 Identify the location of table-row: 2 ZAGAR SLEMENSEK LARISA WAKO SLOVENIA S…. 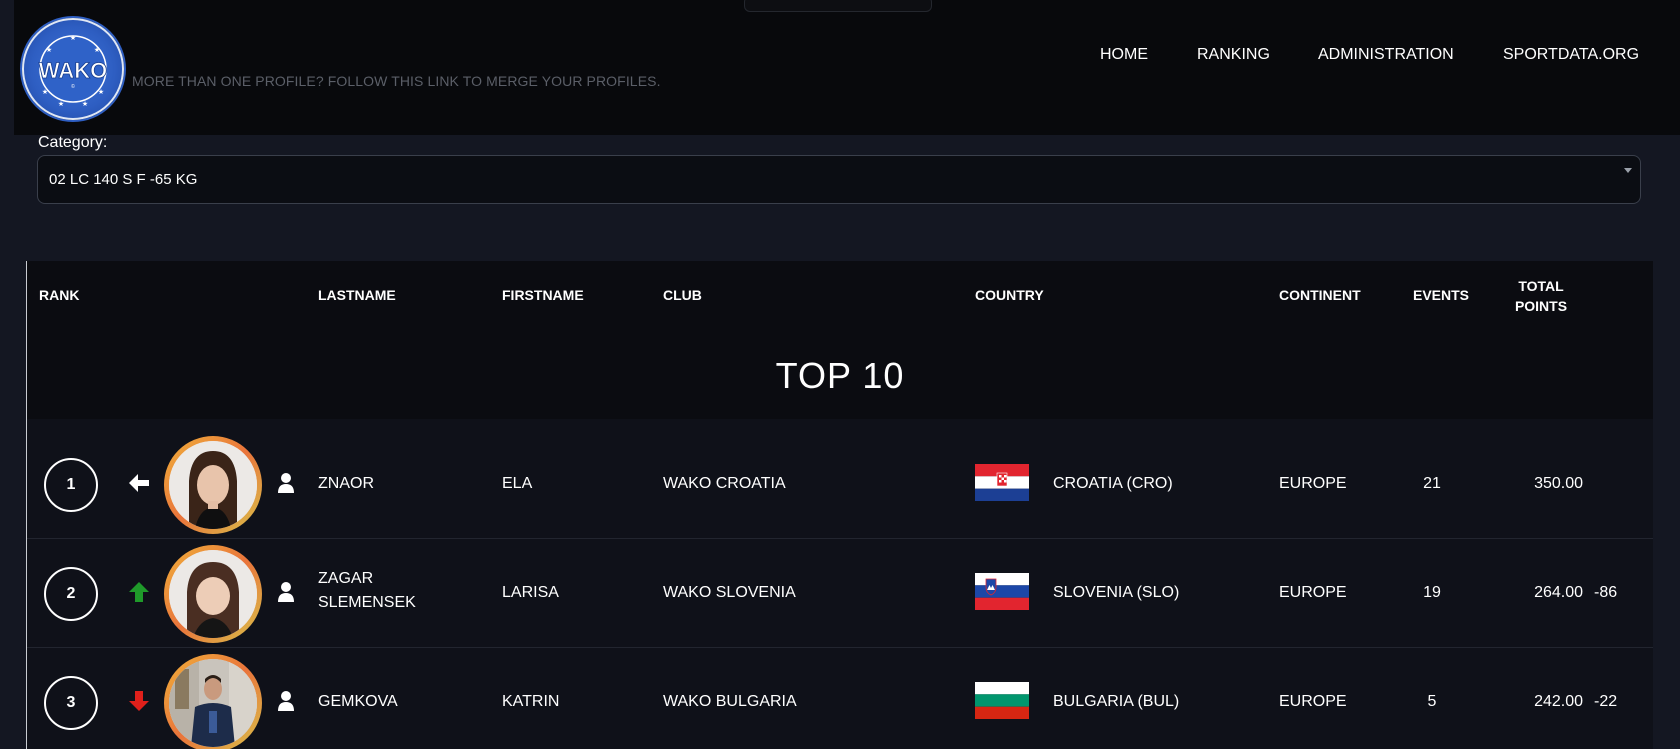
(840, 593).